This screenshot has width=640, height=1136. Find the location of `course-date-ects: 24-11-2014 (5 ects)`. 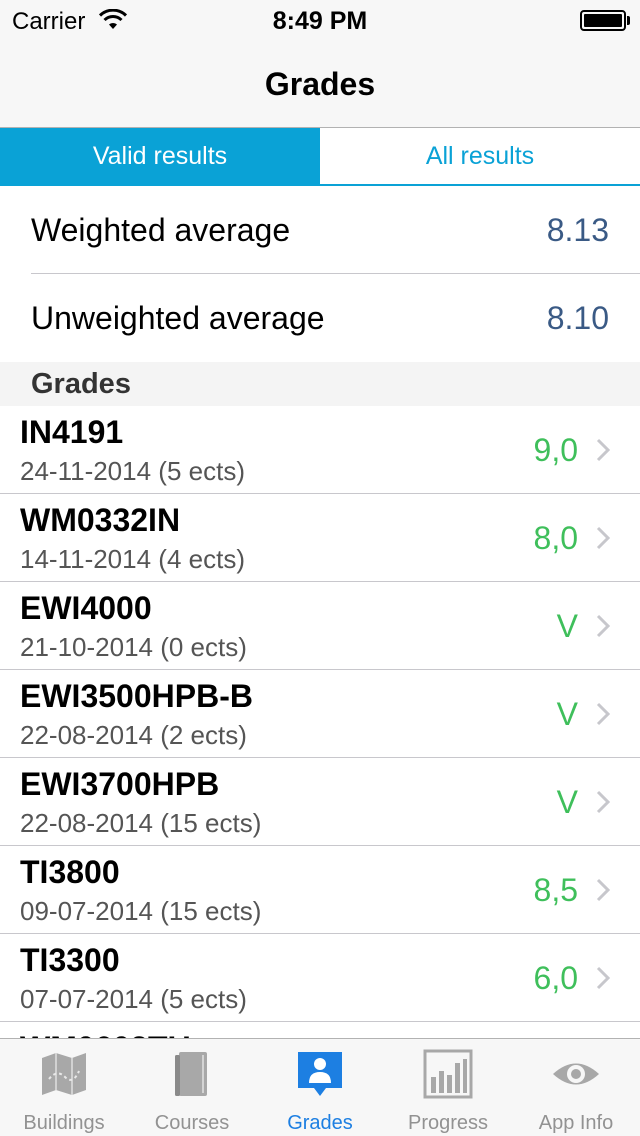

course-date-ects: 24-11-2014 (5 ects) is located at coordinates (132, 471).